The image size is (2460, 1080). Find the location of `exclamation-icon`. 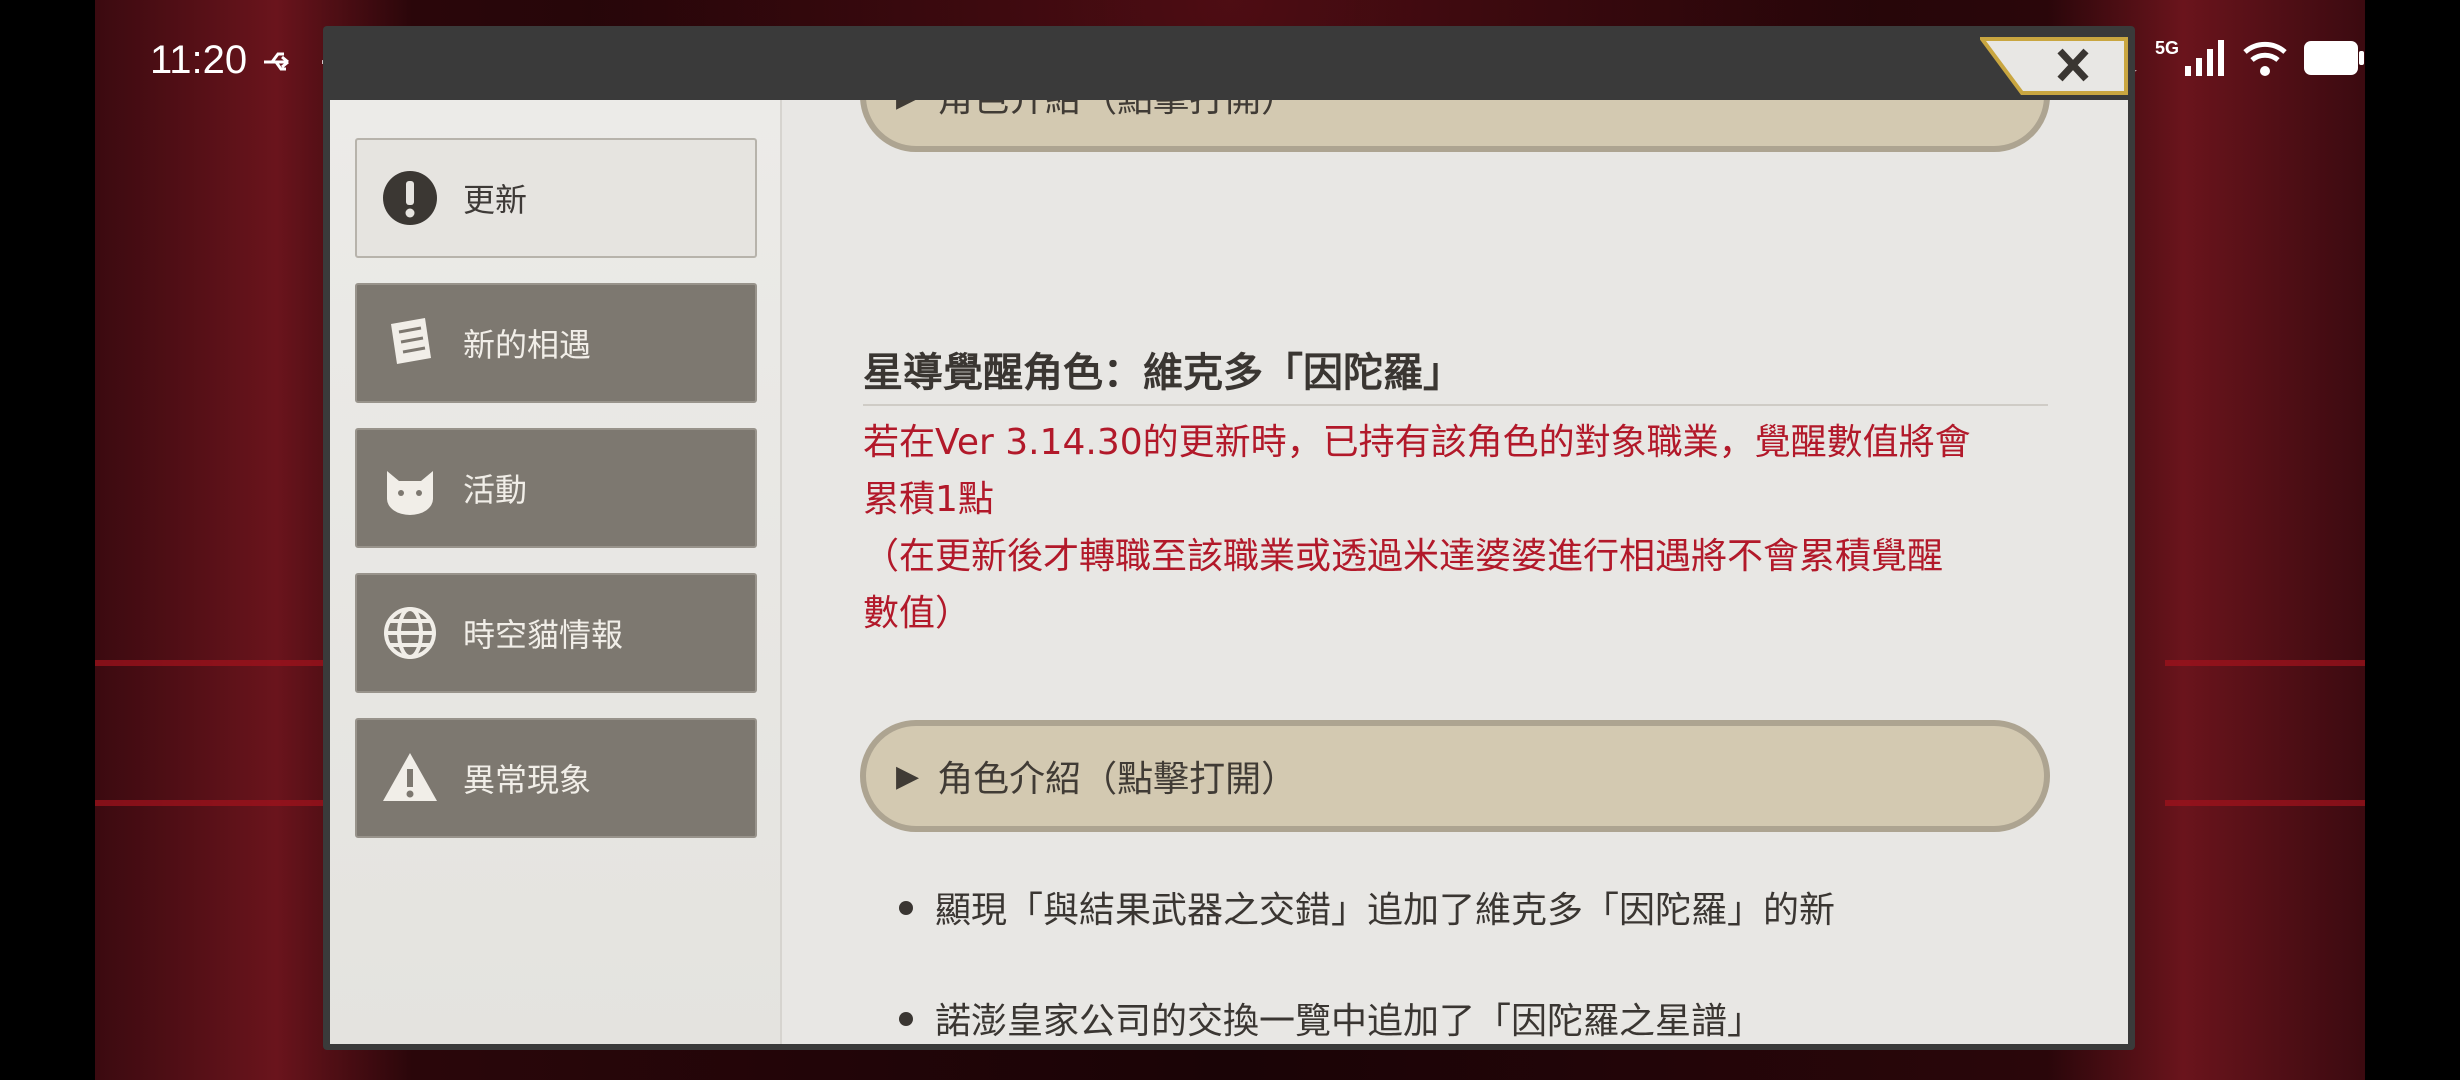

exclamation-icon is located at coordinates (410, 198).